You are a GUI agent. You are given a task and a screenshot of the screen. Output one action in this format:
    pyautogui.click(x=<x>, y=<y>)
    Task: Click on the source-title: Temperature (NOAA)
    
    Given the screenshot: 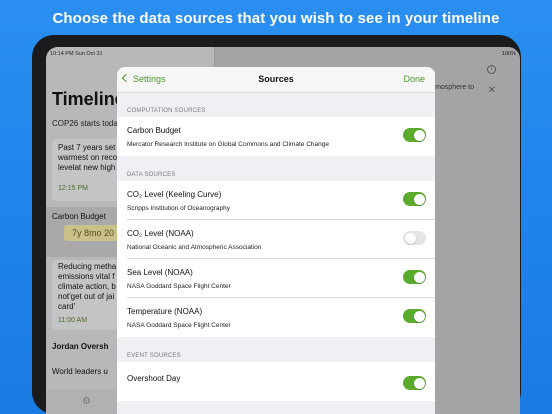 What is the action you would take?
    pyautogui.click(x=165, y=311)
    